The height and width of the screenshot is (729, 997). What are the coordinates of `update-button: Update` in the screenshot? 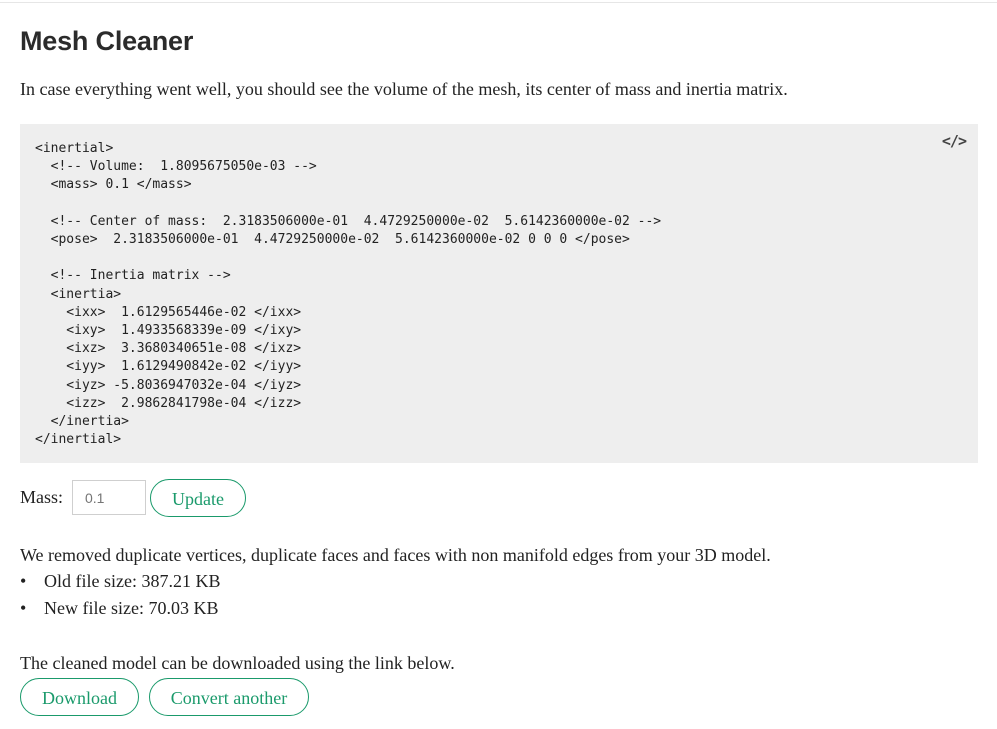 It's located at (198, 498).